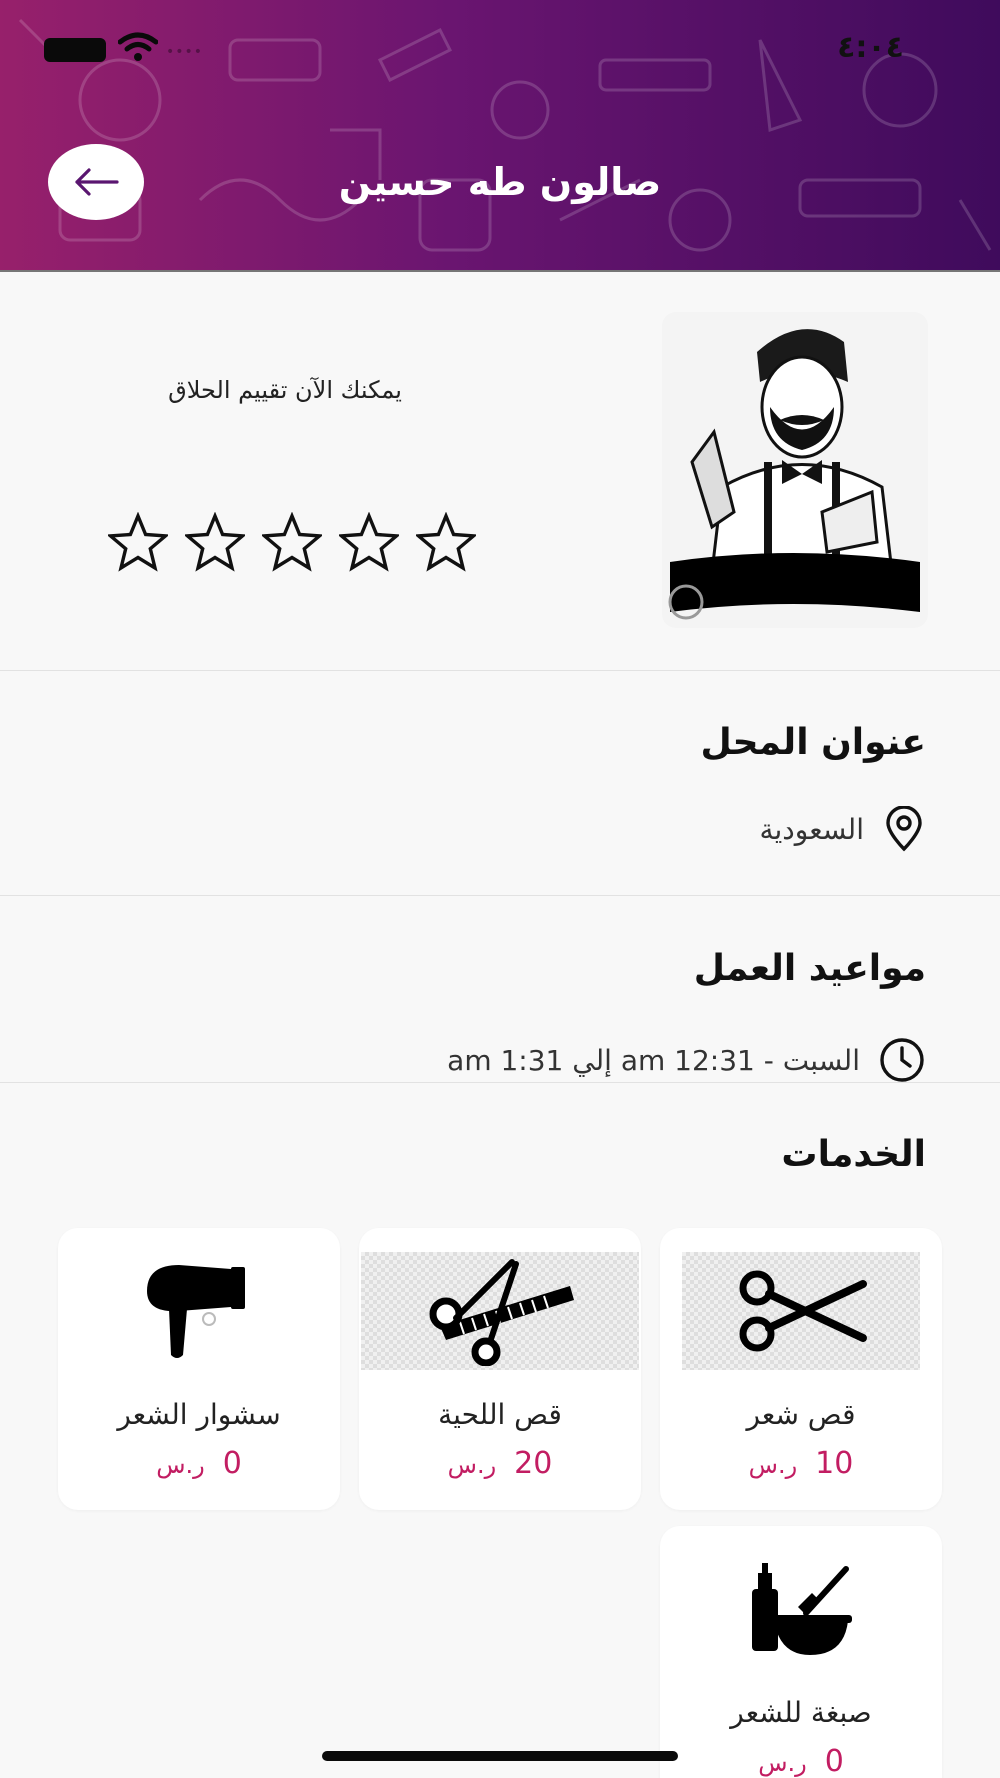 This screenshot has width=1000, height=1778. I want to click on battery-icon, so click(75, 50).